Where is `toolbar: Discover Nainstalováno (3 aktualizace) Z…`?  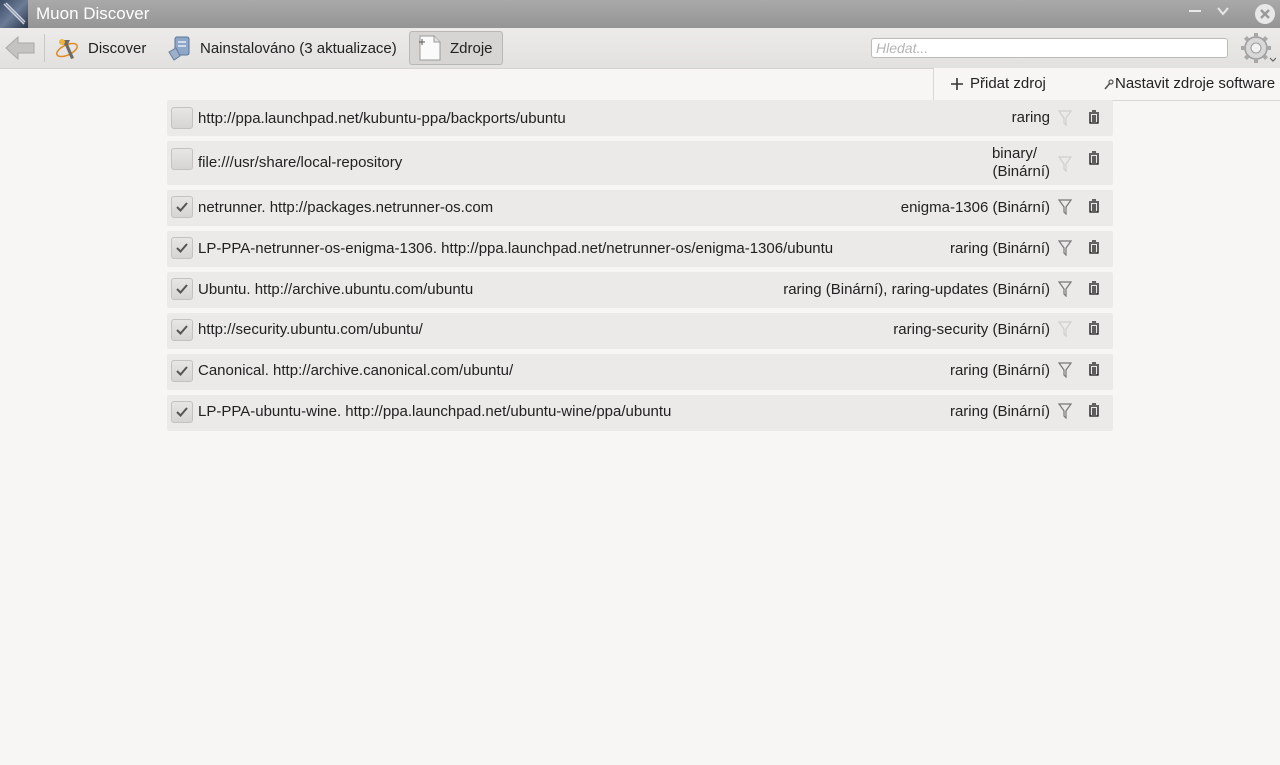 toolbar: Discover Nainstalováno (3 aktualizace) Z… is located at coordinates (640, 48).